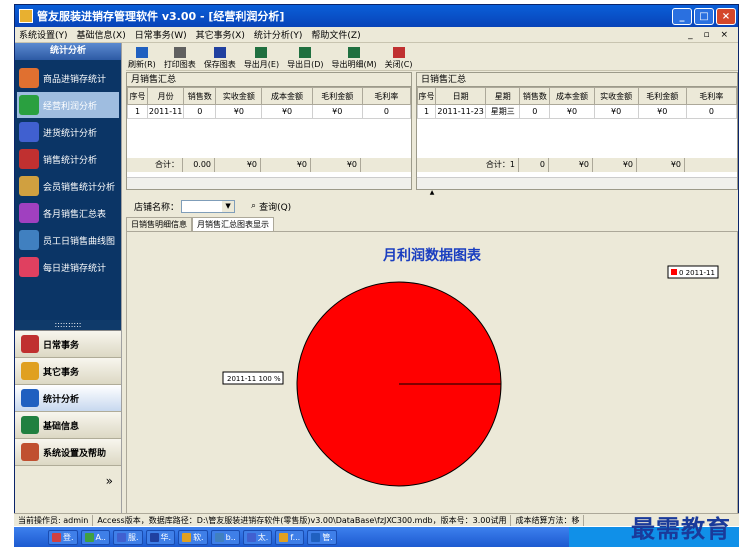  I want to click on sidebar-item-label: 销售统计分析, so click(70, 160).